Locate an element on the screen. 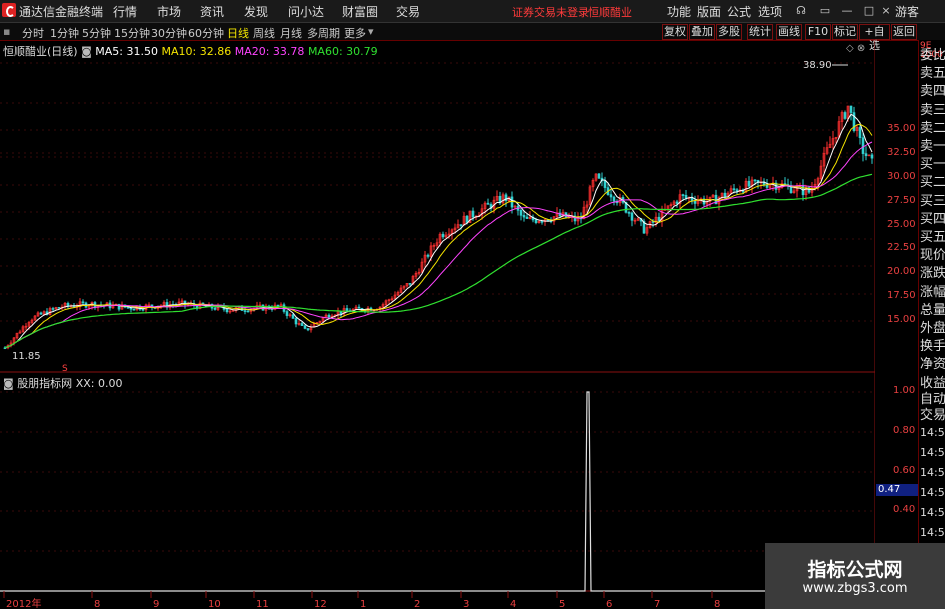 The width and height of the screenshot is (945, 609). watermark-url: www.zbgs3.com is located at coordinates (855, 588).